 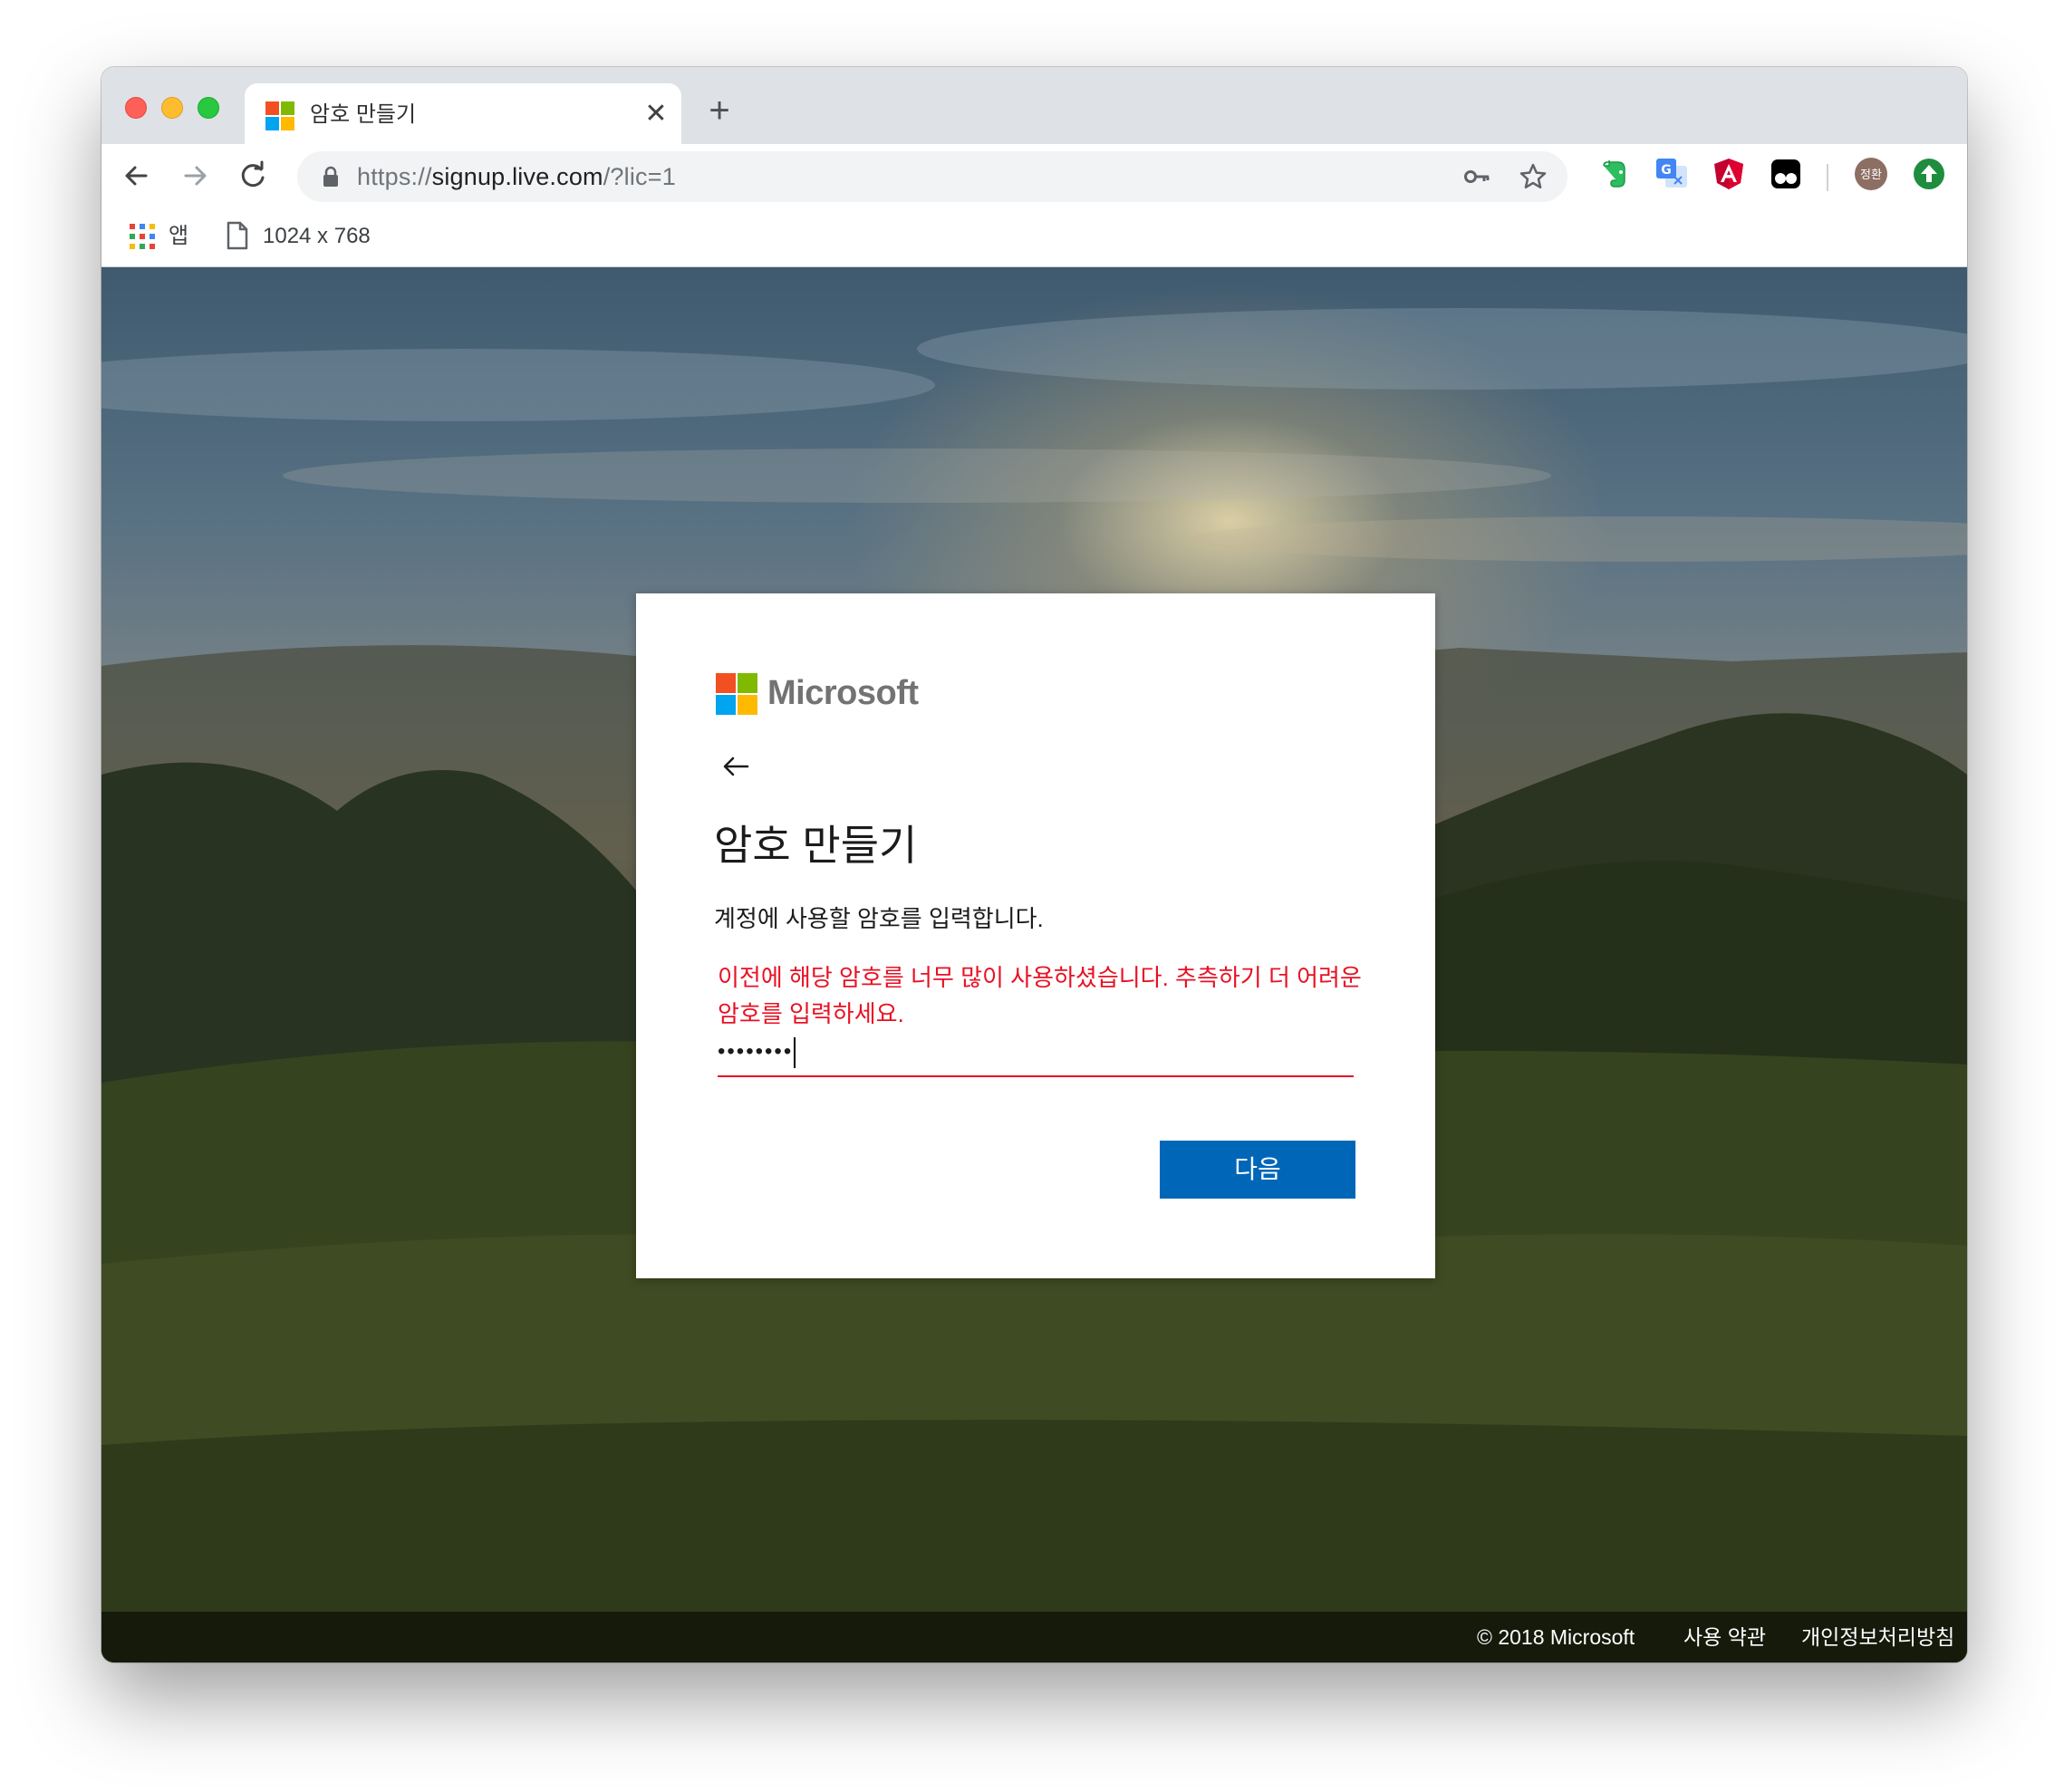 What do you see at coordinates (1476, 176) in the screenshot?
I see `key-icon` at bounding box center [1476, 176].